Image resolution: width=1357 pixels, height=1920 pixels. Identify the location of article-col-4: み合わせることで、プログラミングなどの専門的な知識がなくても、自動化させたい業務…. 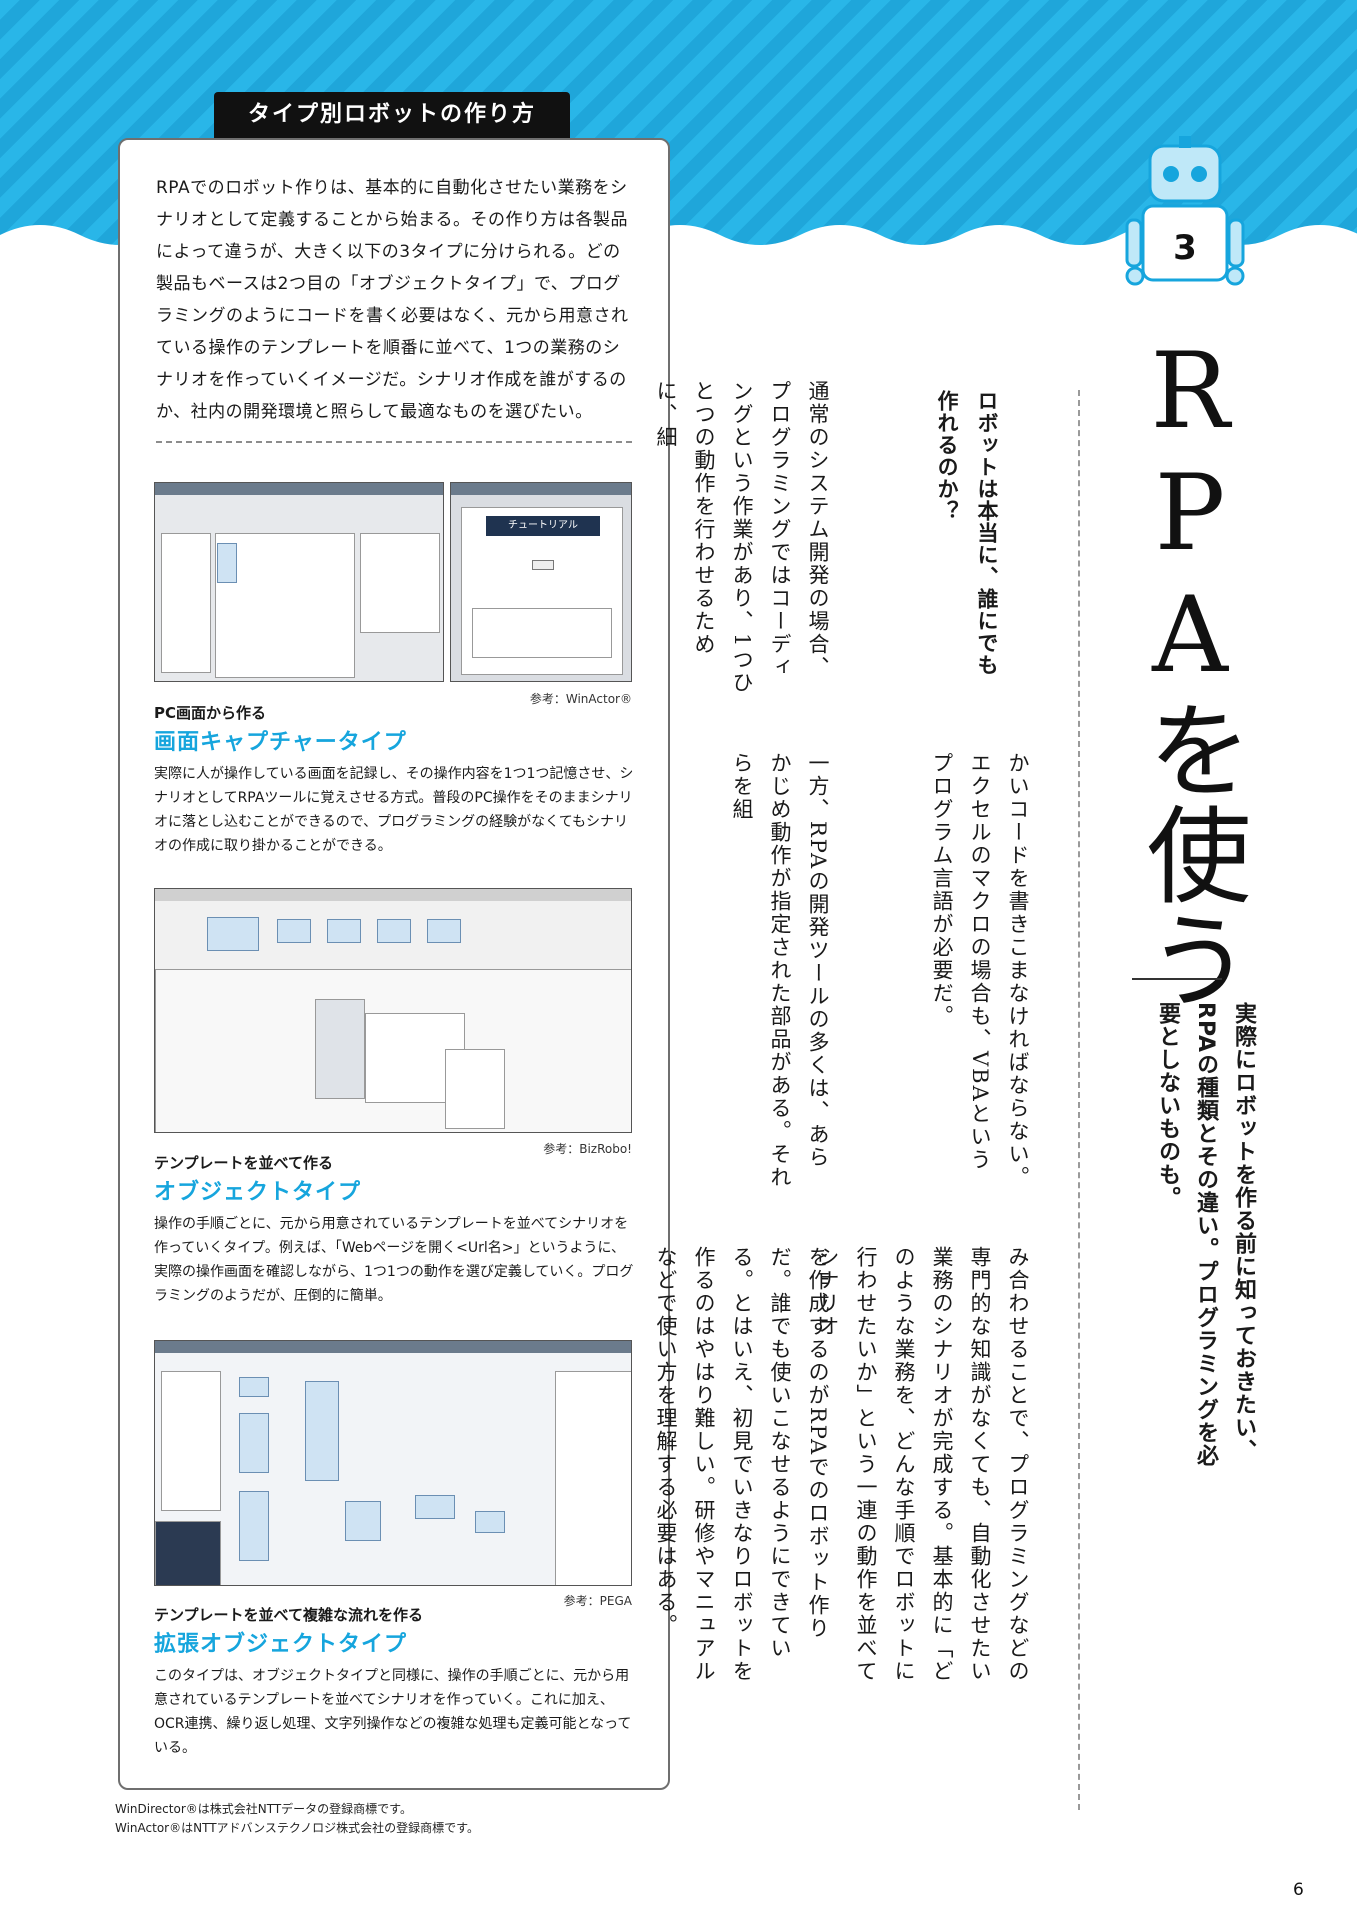
(923, 1464).